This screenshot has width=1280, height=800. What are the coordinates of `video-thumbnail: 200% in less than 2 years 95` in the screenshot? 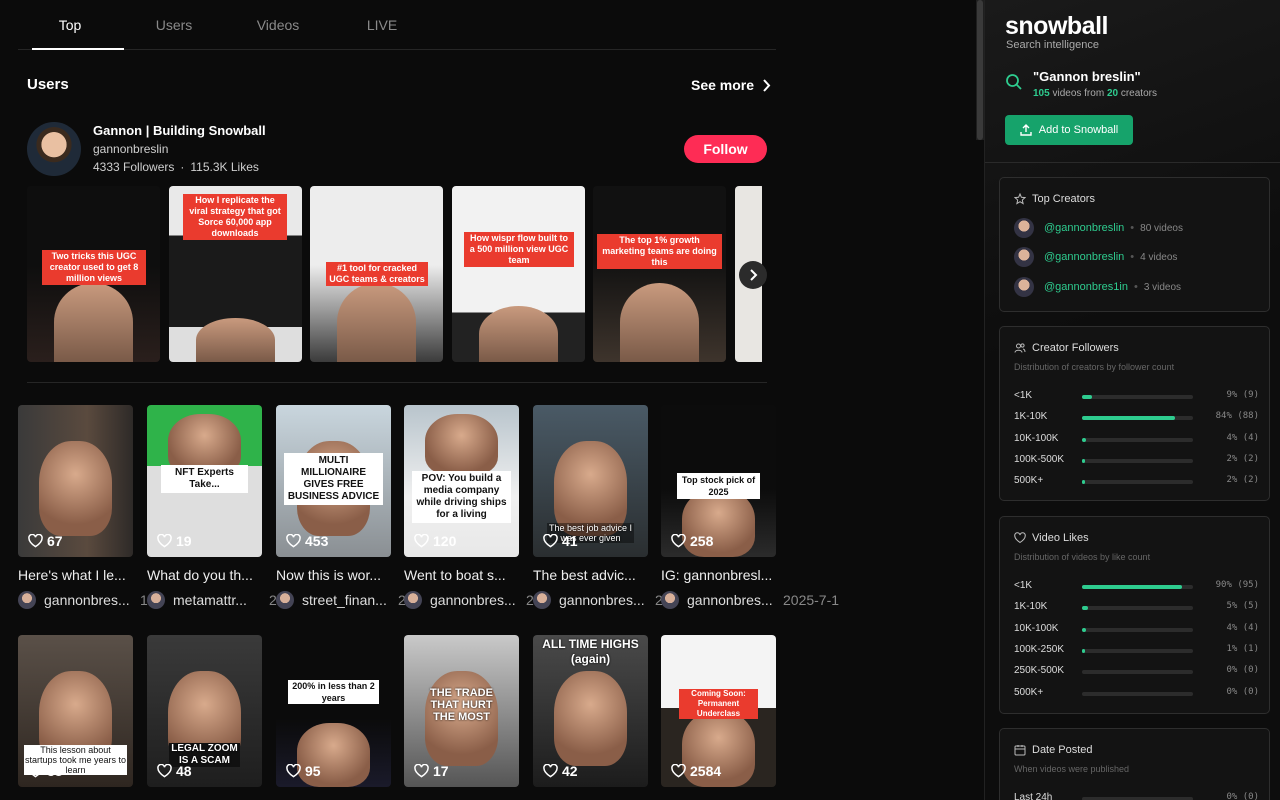 It's located at (333, 711).